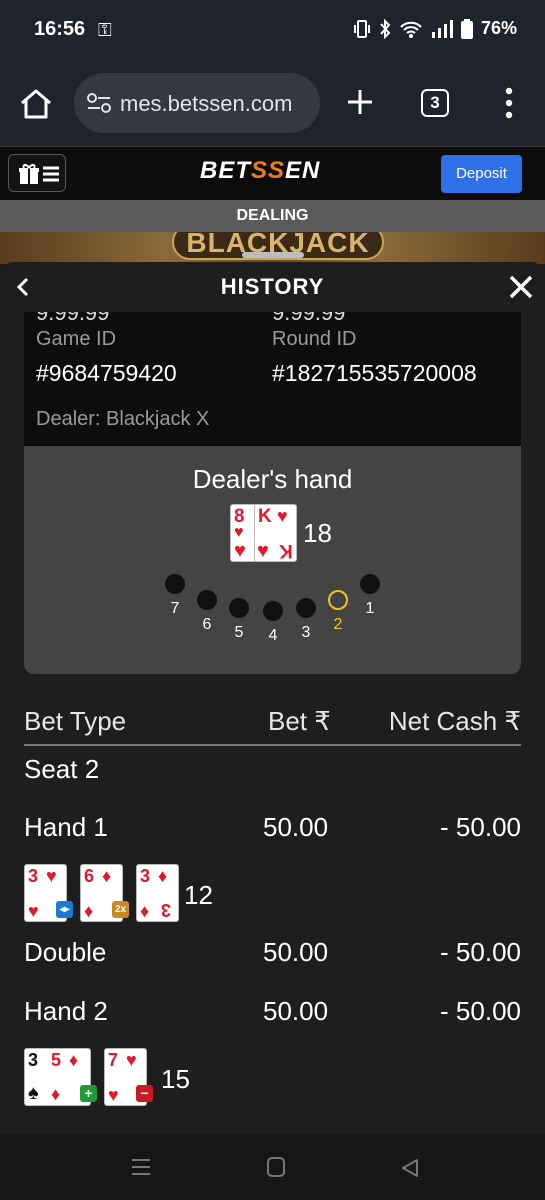 Image resolution: width=545 pixels, height=1200 pixels. Describe the element at coordinates (272, 248) in the screenshot. I see `game-banner: BLACKJACK` at that location.